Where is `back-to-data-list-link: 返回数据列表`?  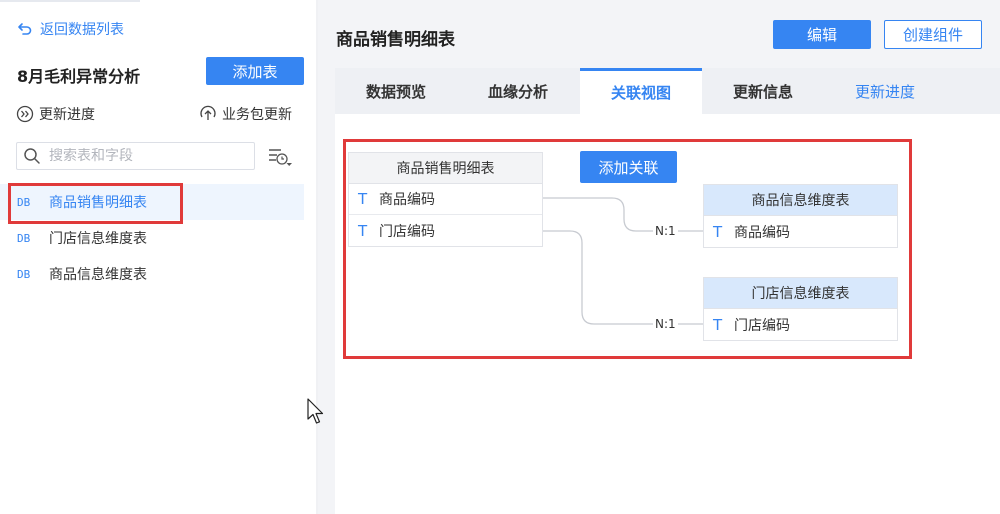
back-to-data-list-link: 返回数据列表 is located at coordinates (70, 29).